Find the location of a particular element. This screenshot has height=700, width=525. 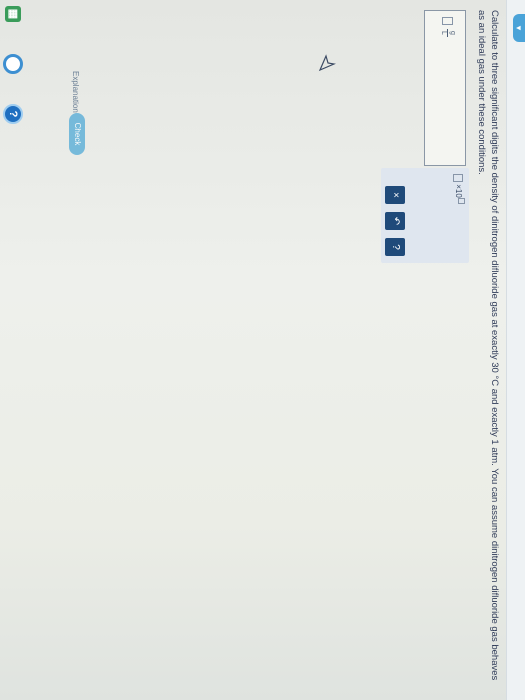

sci-notation-label: ×10 is located at coordinates (459, 191).